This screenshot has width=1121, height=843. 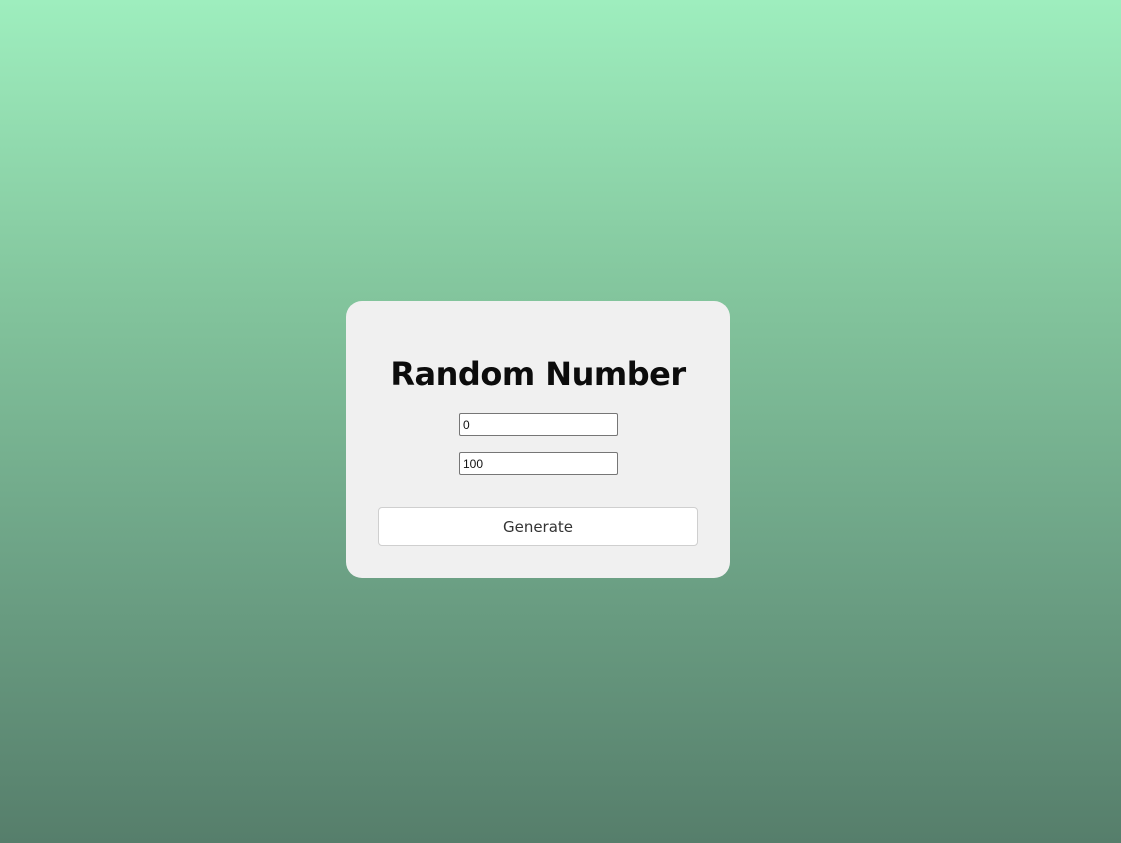 What do you see at coordinates (538, 463) in the screenshot?
I see `max-number-input` at bounding box center [538, 463].